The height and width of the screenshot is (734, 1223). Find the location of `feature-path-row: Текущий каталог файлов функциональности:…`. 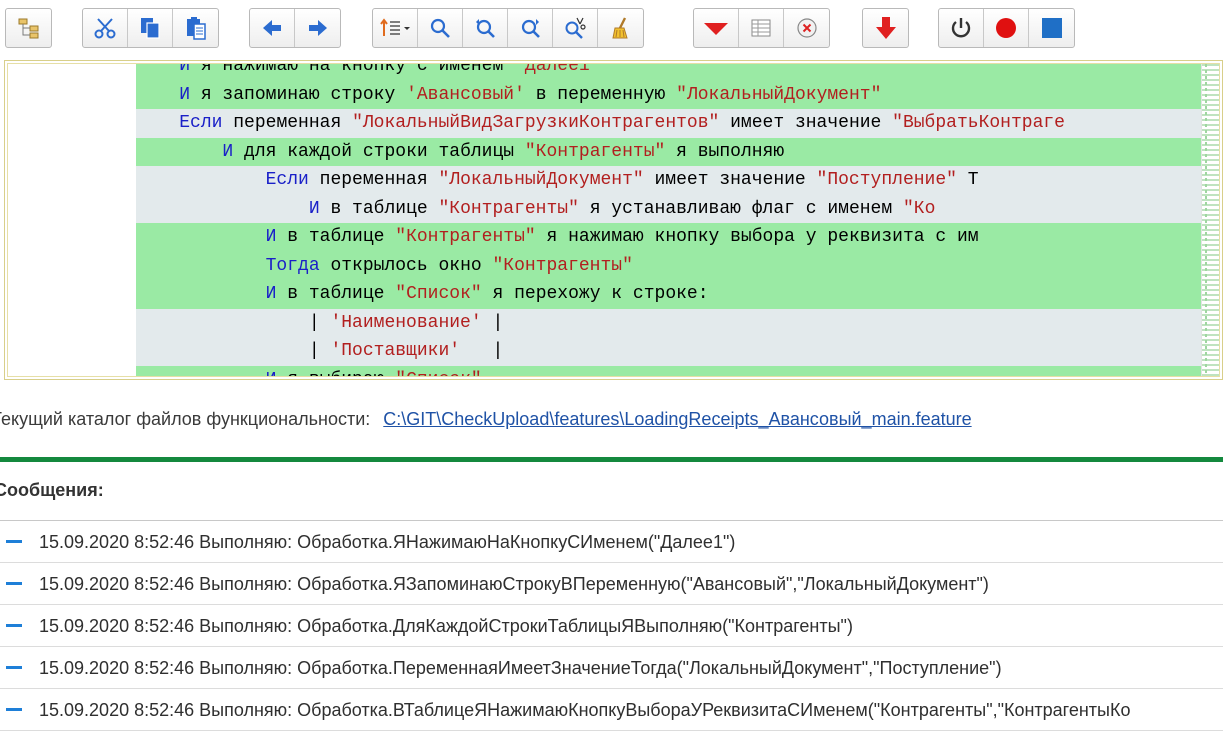

feature-path-row: Текущий каталог файлов функциональности:… is located at coordinates (486, 419).